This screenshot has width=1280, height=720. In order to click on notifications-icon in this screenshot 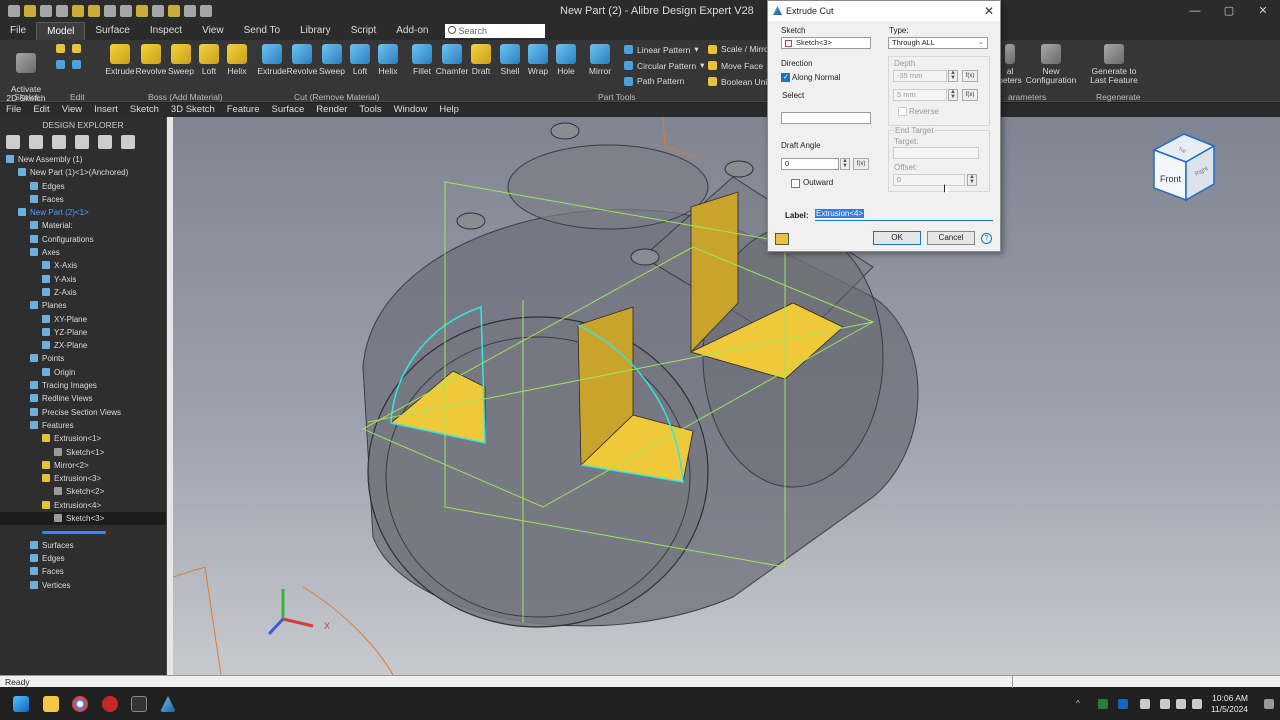, I will do `click(1269, 704)`.